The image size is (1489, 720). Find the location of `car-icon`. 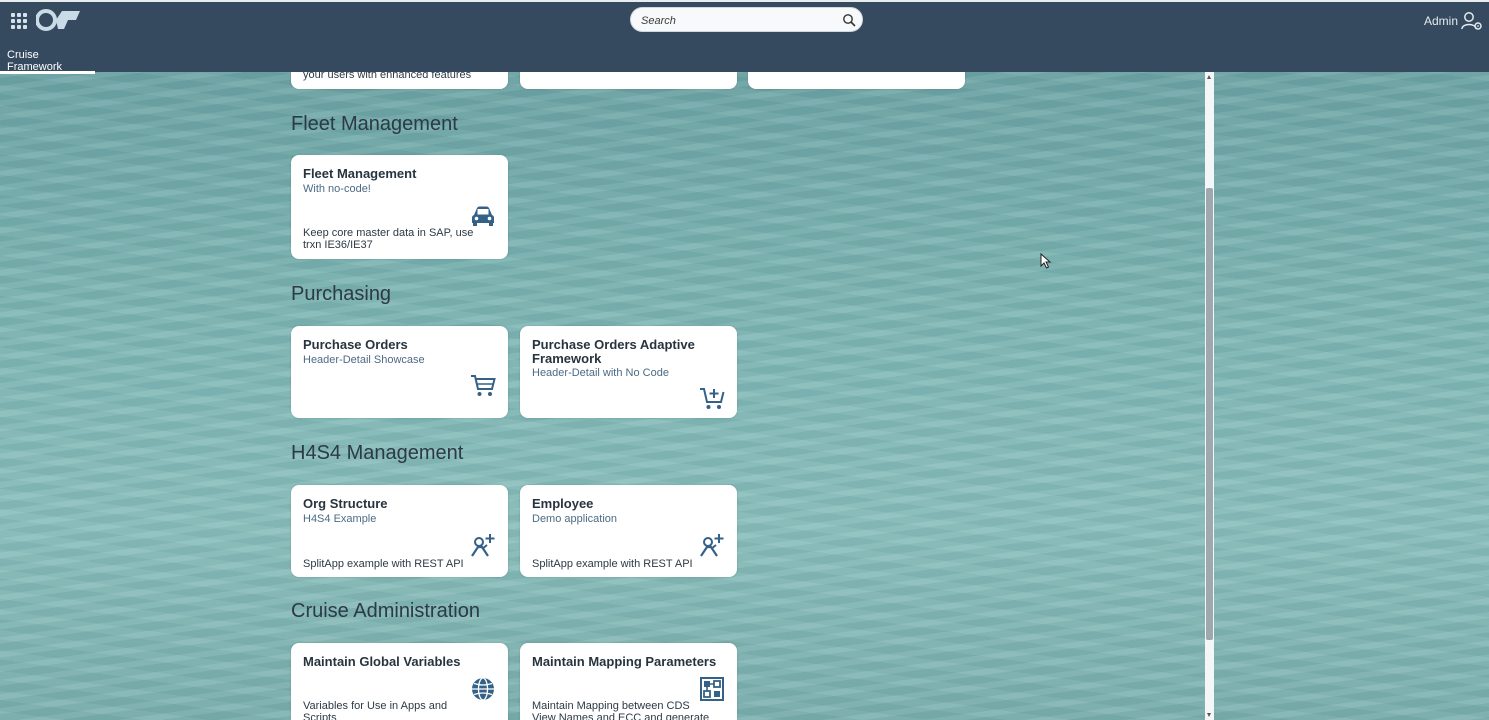

car-icon is located at coordinates (483, 216).